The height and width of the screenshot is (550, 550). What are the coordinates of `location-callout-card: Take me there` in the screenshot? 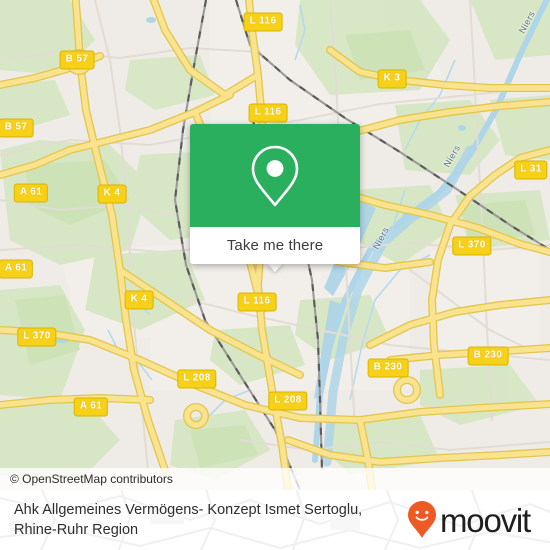 It's located at (275, 194).